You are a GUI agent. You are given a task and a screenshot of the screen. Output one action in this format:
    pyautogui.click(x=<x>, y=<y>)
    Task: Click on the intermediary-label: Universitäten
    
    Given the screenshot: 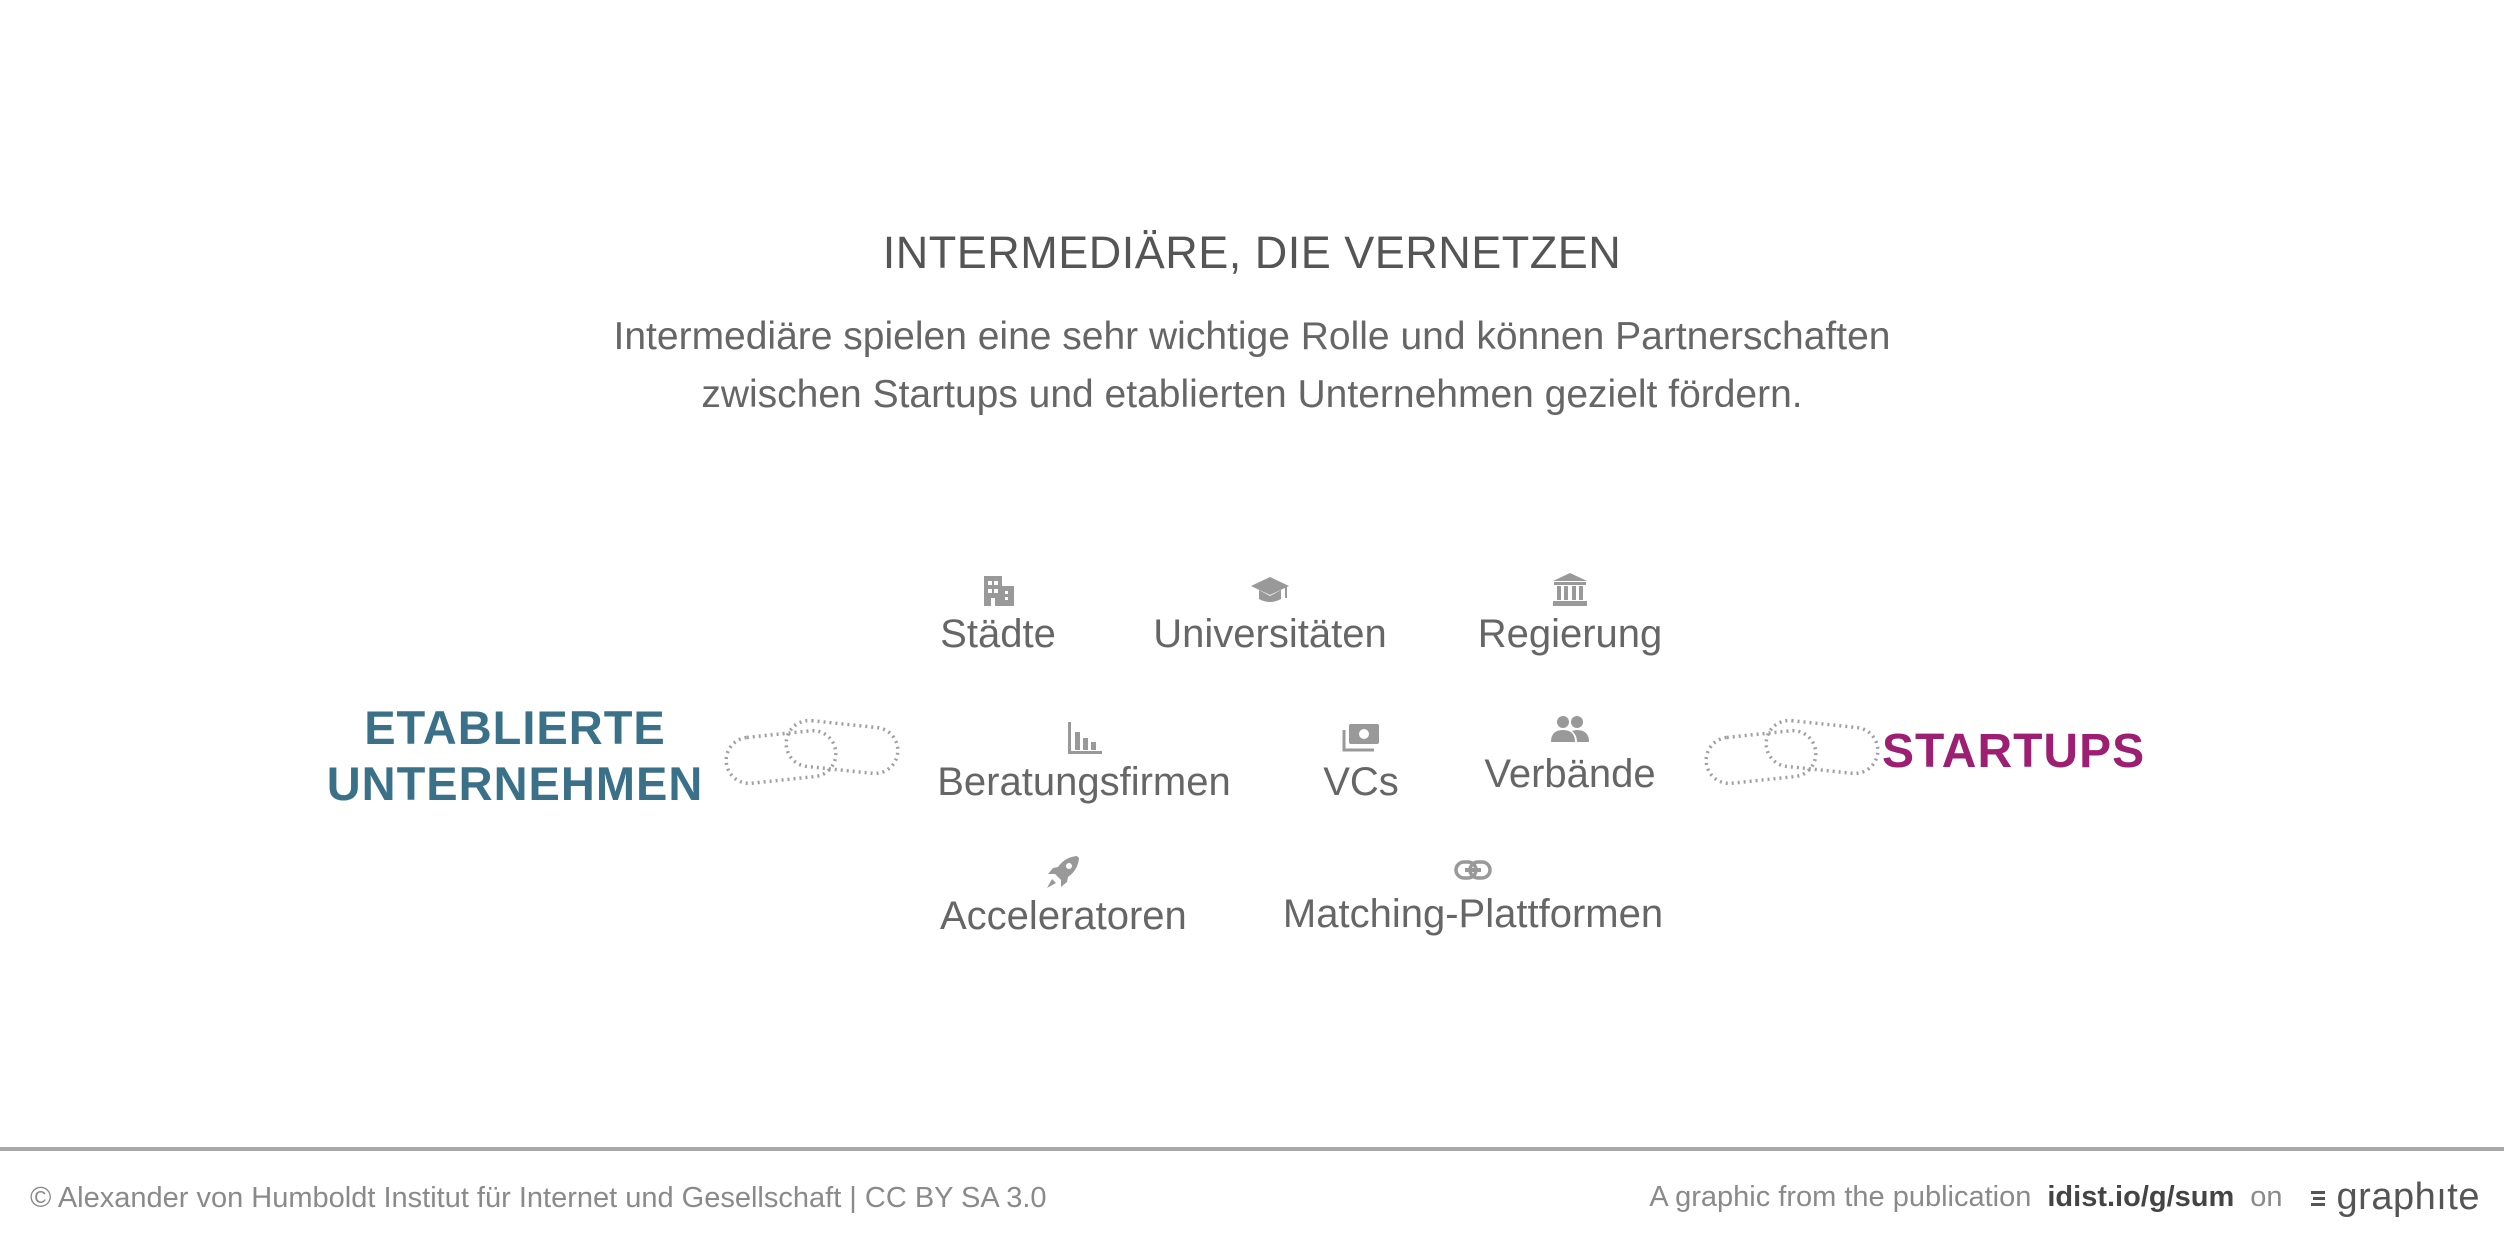 What is the action you would take?
    pyautogui.click(x=1270, y=634)
    